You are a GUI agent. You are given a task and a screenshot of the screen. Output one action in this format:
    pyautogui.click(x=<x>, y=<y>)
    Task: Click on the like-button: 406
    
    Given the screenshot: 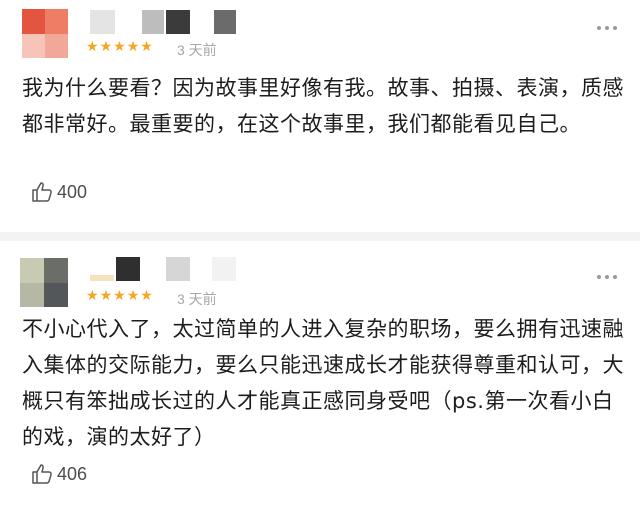 What is the action you would take?
    pyautogui.click(x=58, y=474)
    